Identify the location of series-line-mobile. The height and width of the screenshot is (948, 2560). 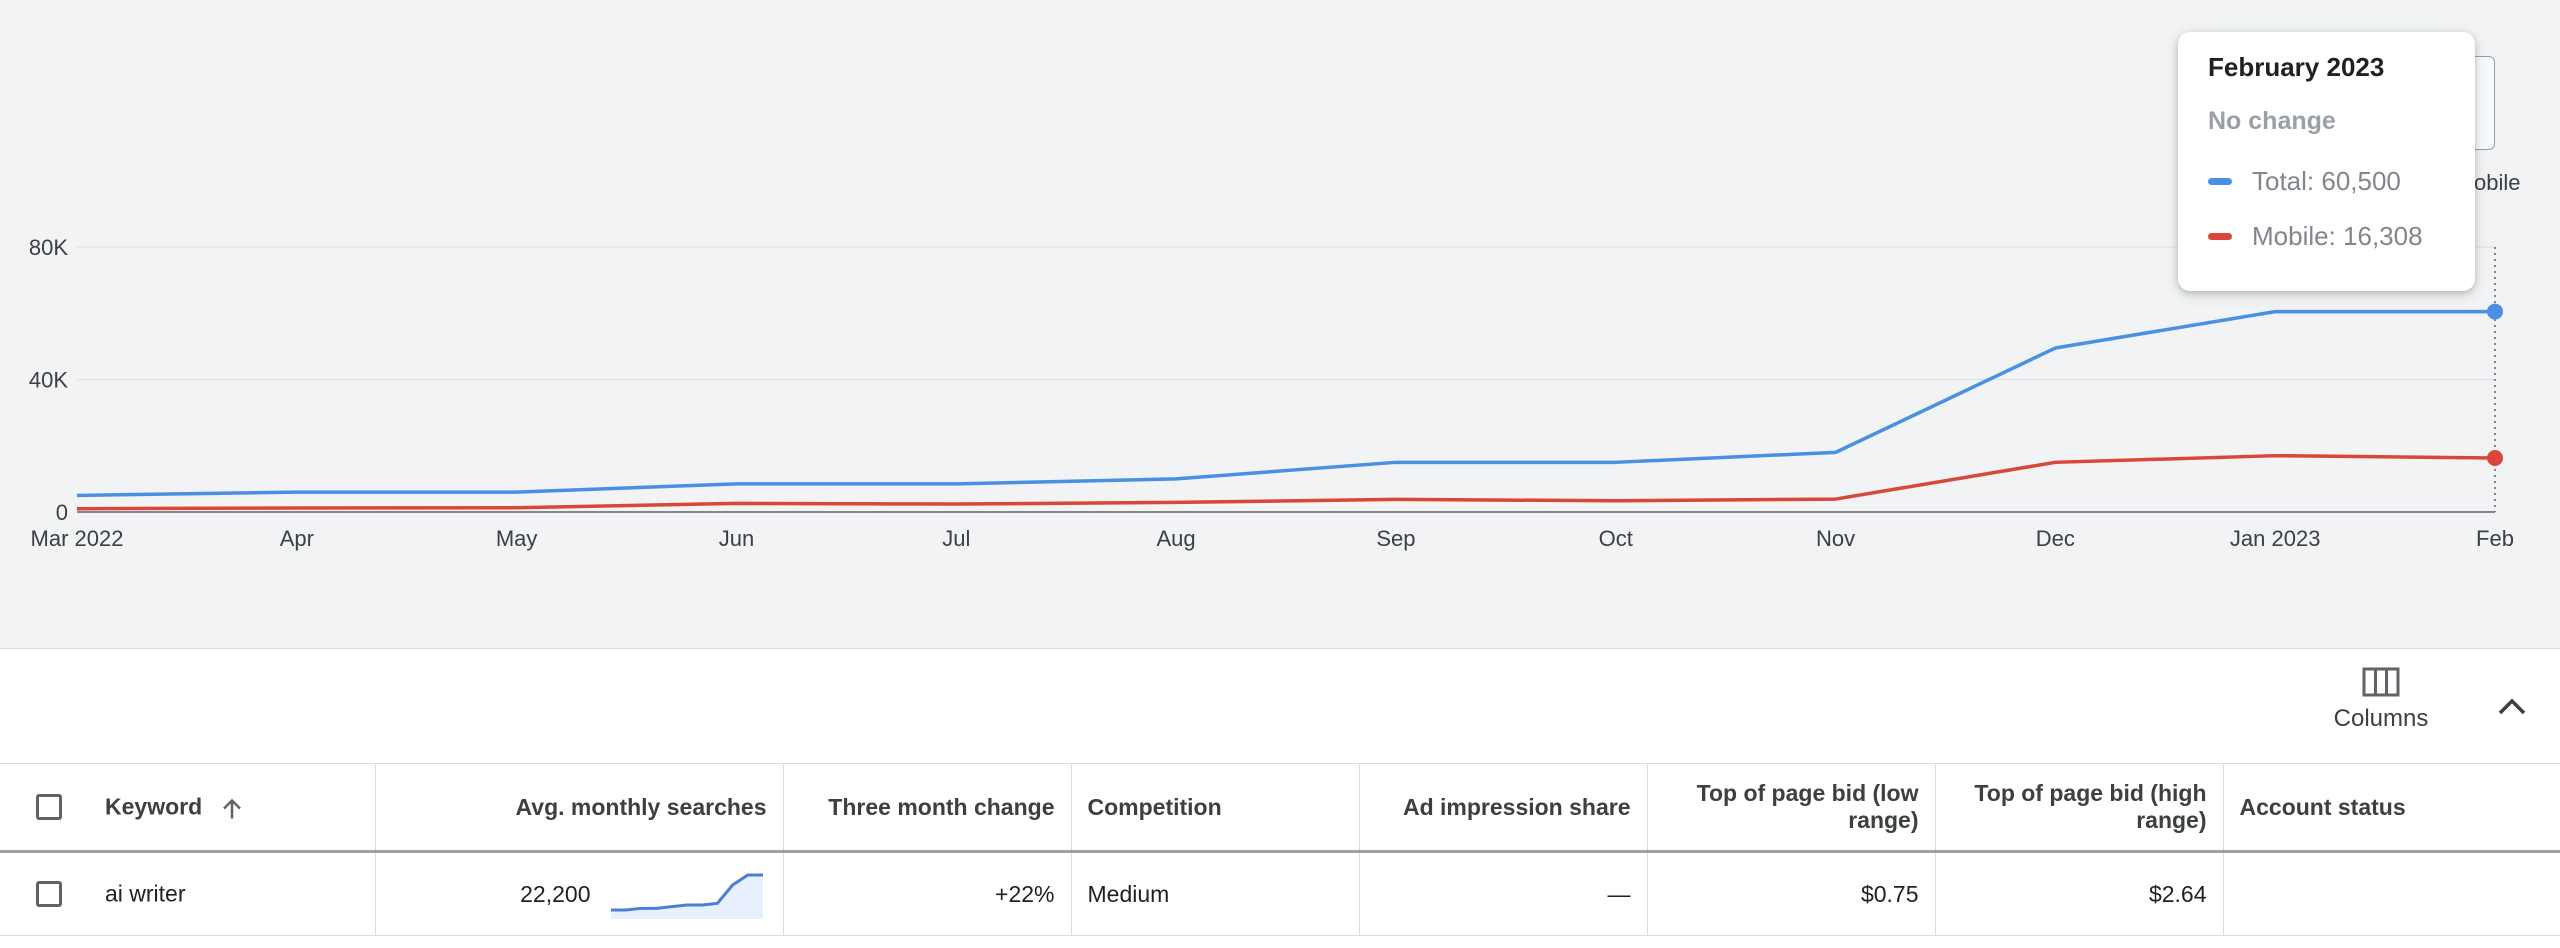
(1286, 482).